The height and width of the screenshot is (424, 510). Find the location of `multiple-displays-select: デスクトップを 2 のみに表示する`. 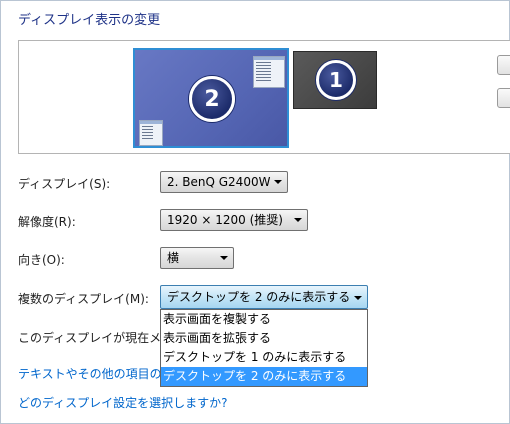

multiple-displays-select: デスクトップを 2 のみに表示する is located at coordinates (264, 297).